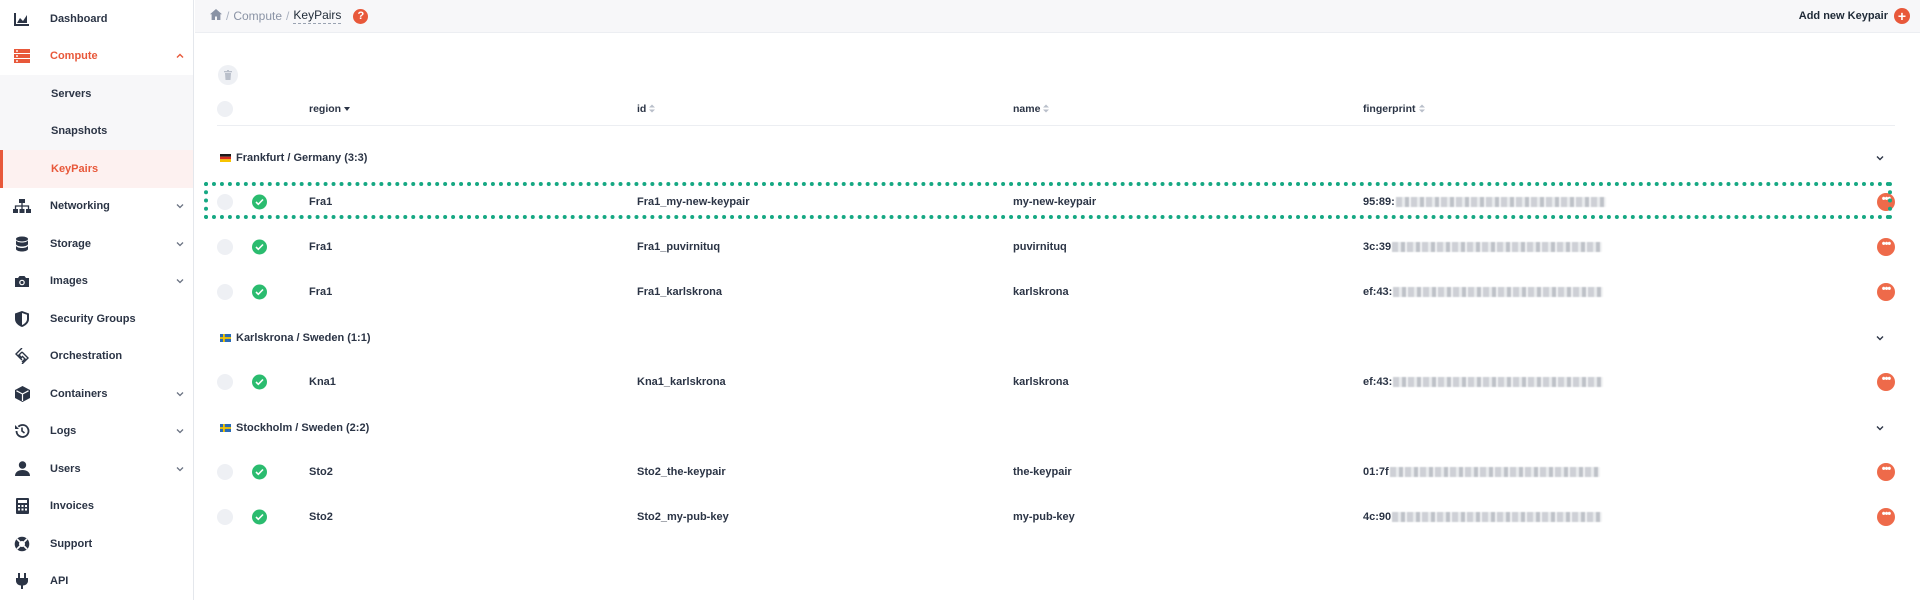 The width and height of the screenshot is (1920, 600). I want to click on shield-icon, so click(22, 319).